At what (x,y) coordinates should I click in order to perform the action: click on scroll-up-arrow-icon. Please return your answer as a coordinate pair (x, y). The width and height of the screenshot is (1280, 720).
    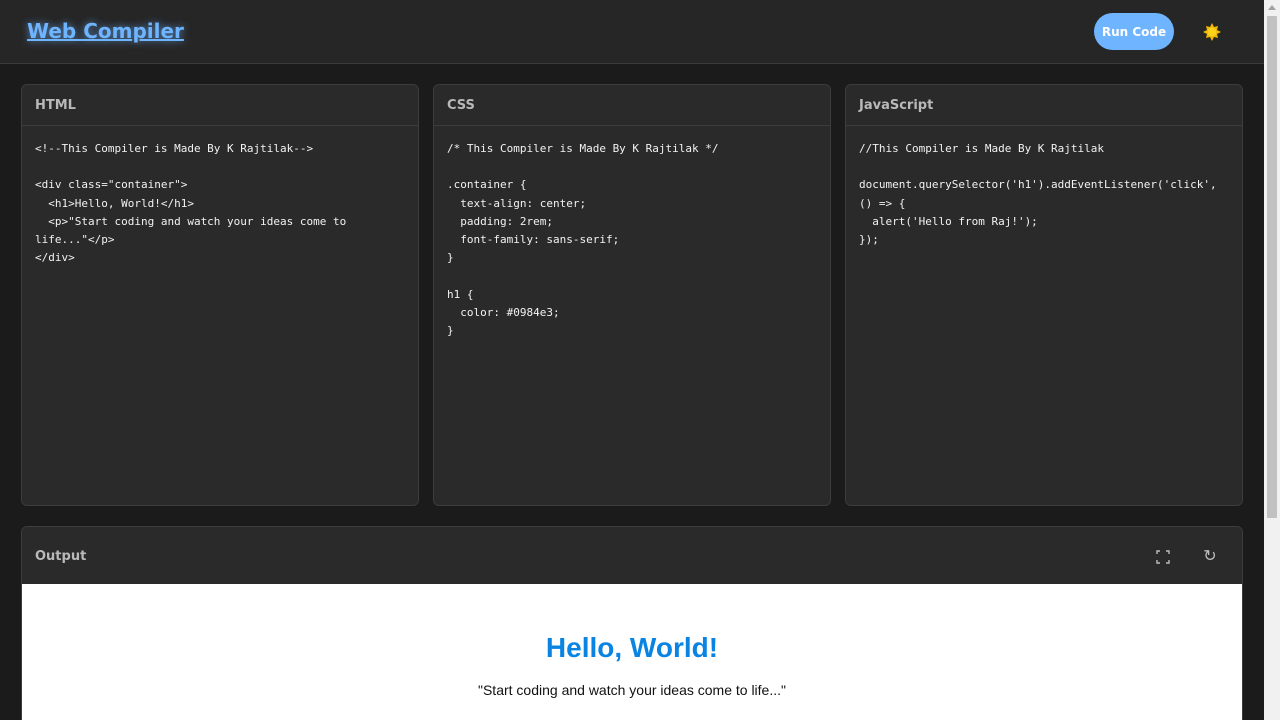
    Looking at the image, I should click on (1272, 7).